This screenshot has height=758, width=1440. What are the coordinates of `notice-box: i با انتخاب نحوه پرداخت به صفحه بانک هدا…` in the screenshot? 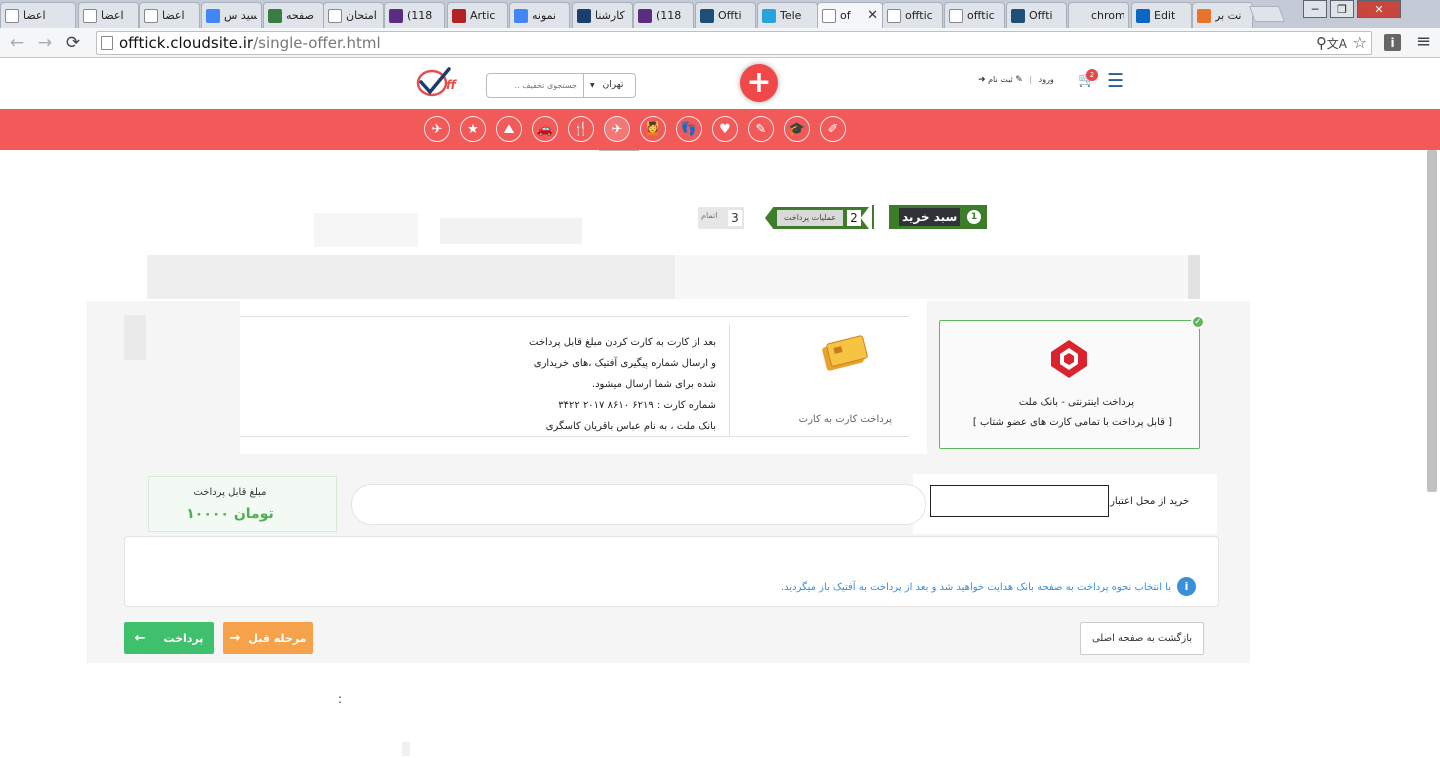 It's located at (671, 571).